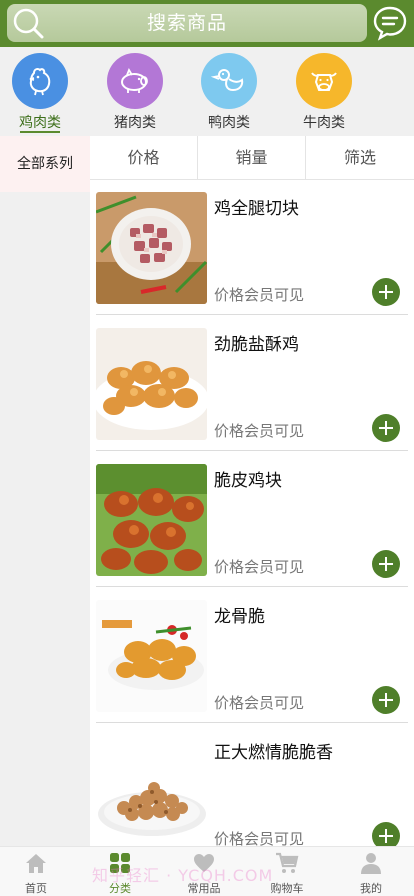 This screenshot has width=414, height=896. I want to click on category-chicken: 鸡肉类, so click(40, 93).